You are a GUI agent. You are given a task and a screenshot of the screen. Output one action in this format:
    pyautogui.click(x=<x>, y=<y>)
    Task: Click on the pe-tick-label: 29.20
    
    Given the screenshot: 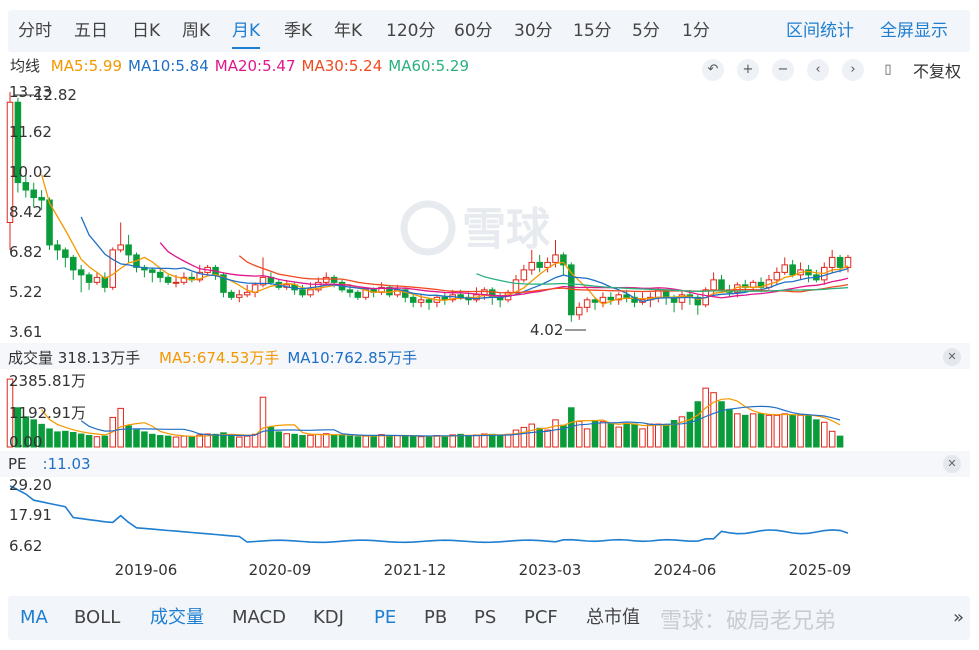 What is the action you would take?
    pyautogui.click(x=30, y=485)
    